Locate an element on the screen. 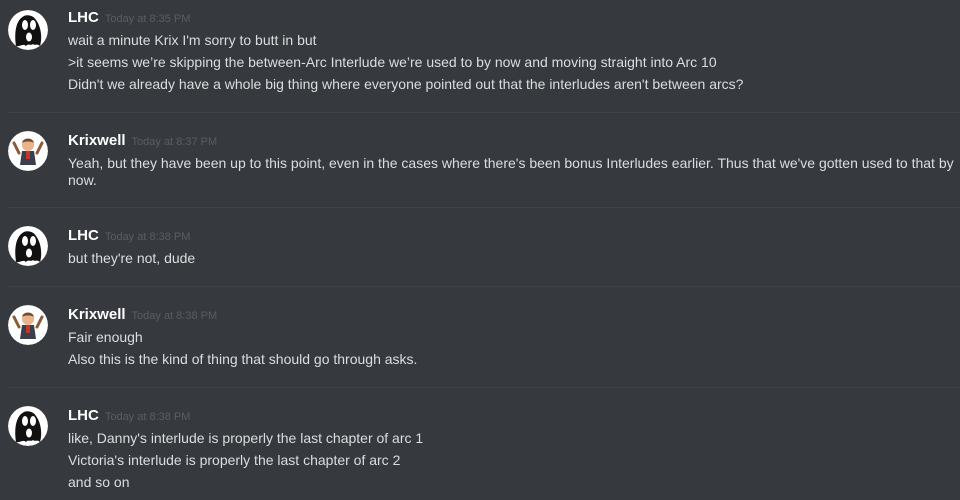 The width and height of the screenshot is (960, 500). message-text: Fair enough is located at coordinates (105, 337).